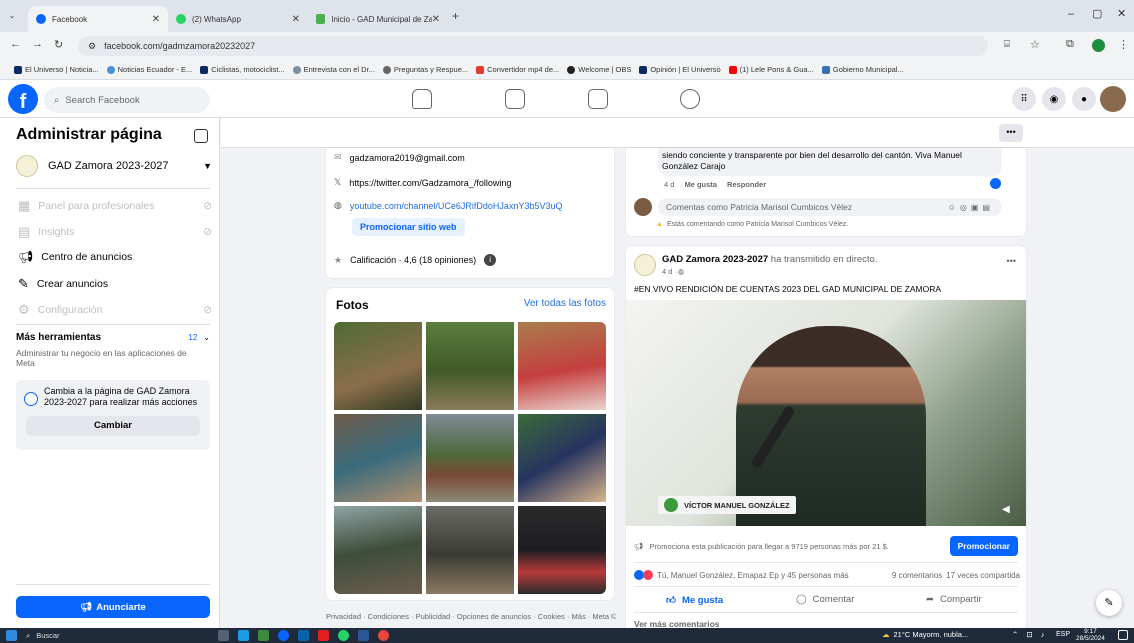 The height and width of the screenshot is (643, 1134). Describe the element at coordinates (1071, 14) in the screenshot. I see `minimize-icon: –` at that location.